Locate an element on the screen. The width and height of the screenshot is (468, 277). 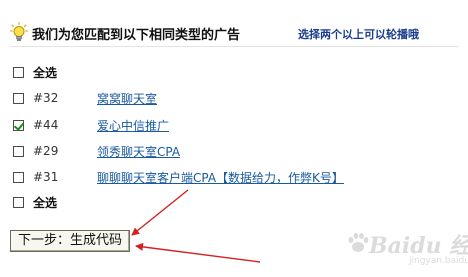
ad-id: #29 is located at coordinates (46, 151).